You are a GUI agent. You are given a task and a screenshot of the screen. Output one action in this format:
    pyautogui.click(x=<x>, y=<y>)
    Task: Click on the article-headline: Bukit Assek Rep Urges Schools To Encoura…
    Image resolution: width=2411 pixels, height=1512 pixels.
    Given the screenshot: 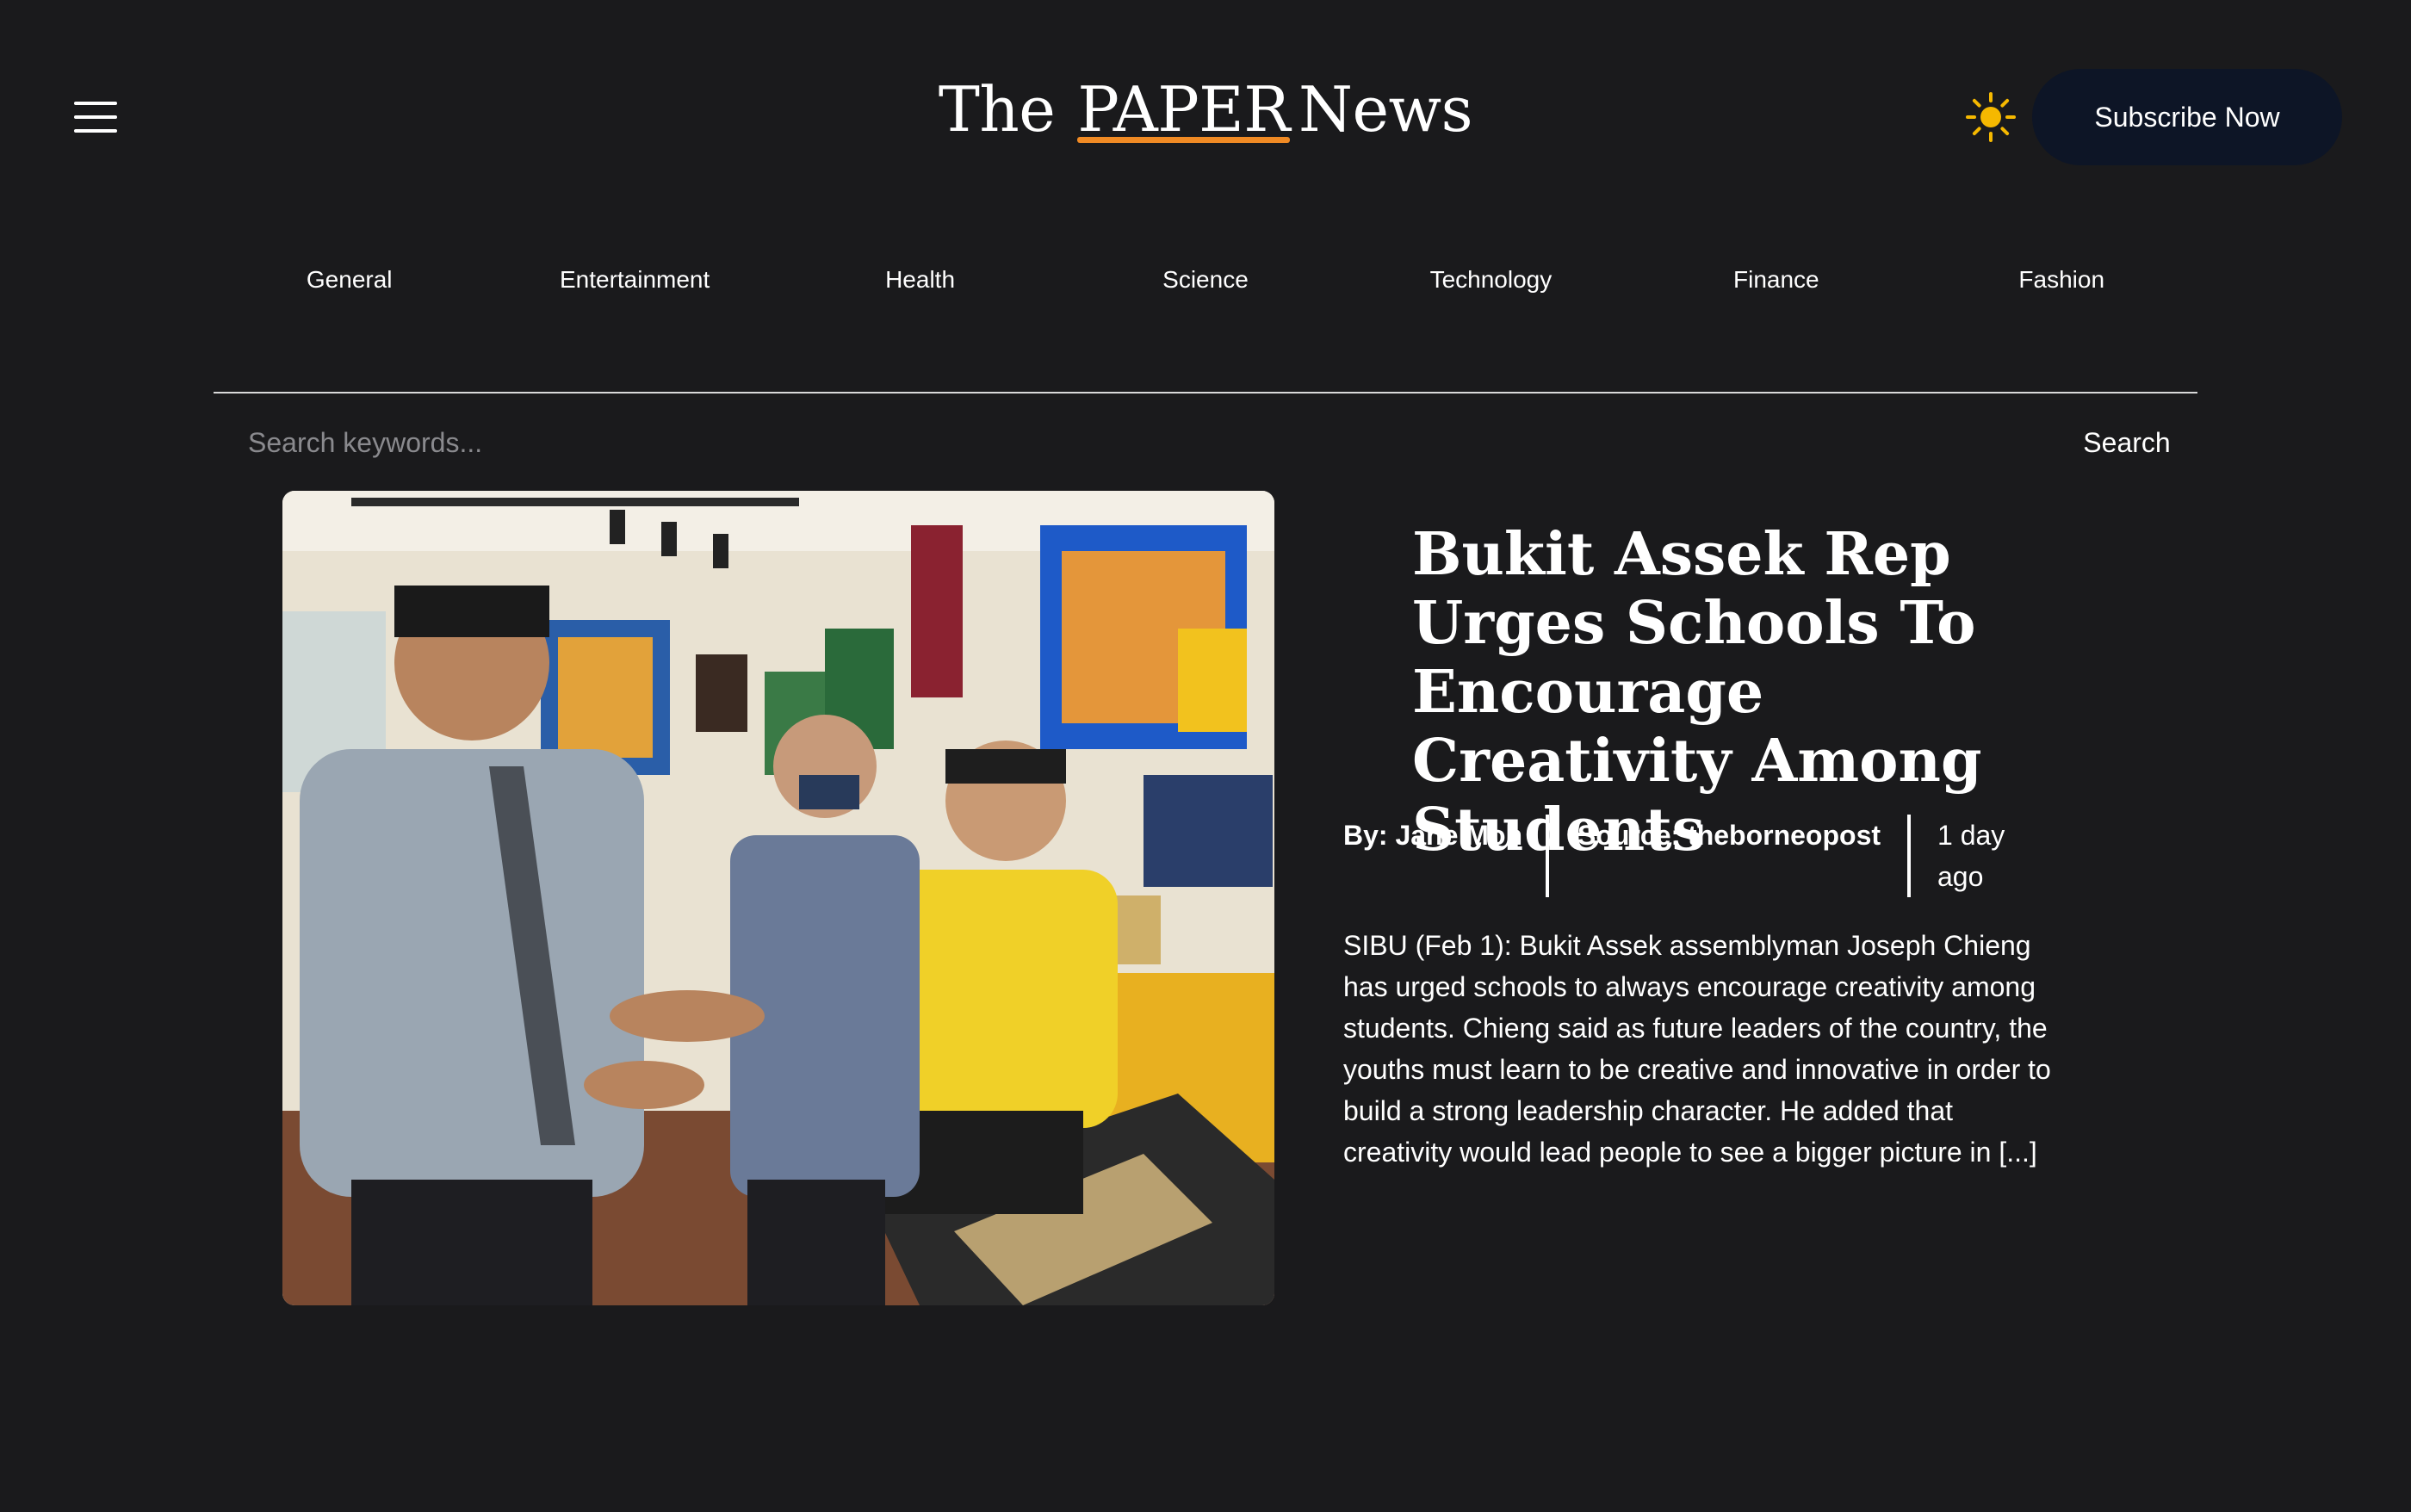 What is the action you would take?
    pyautogui.click(x=1740, y=692)
    